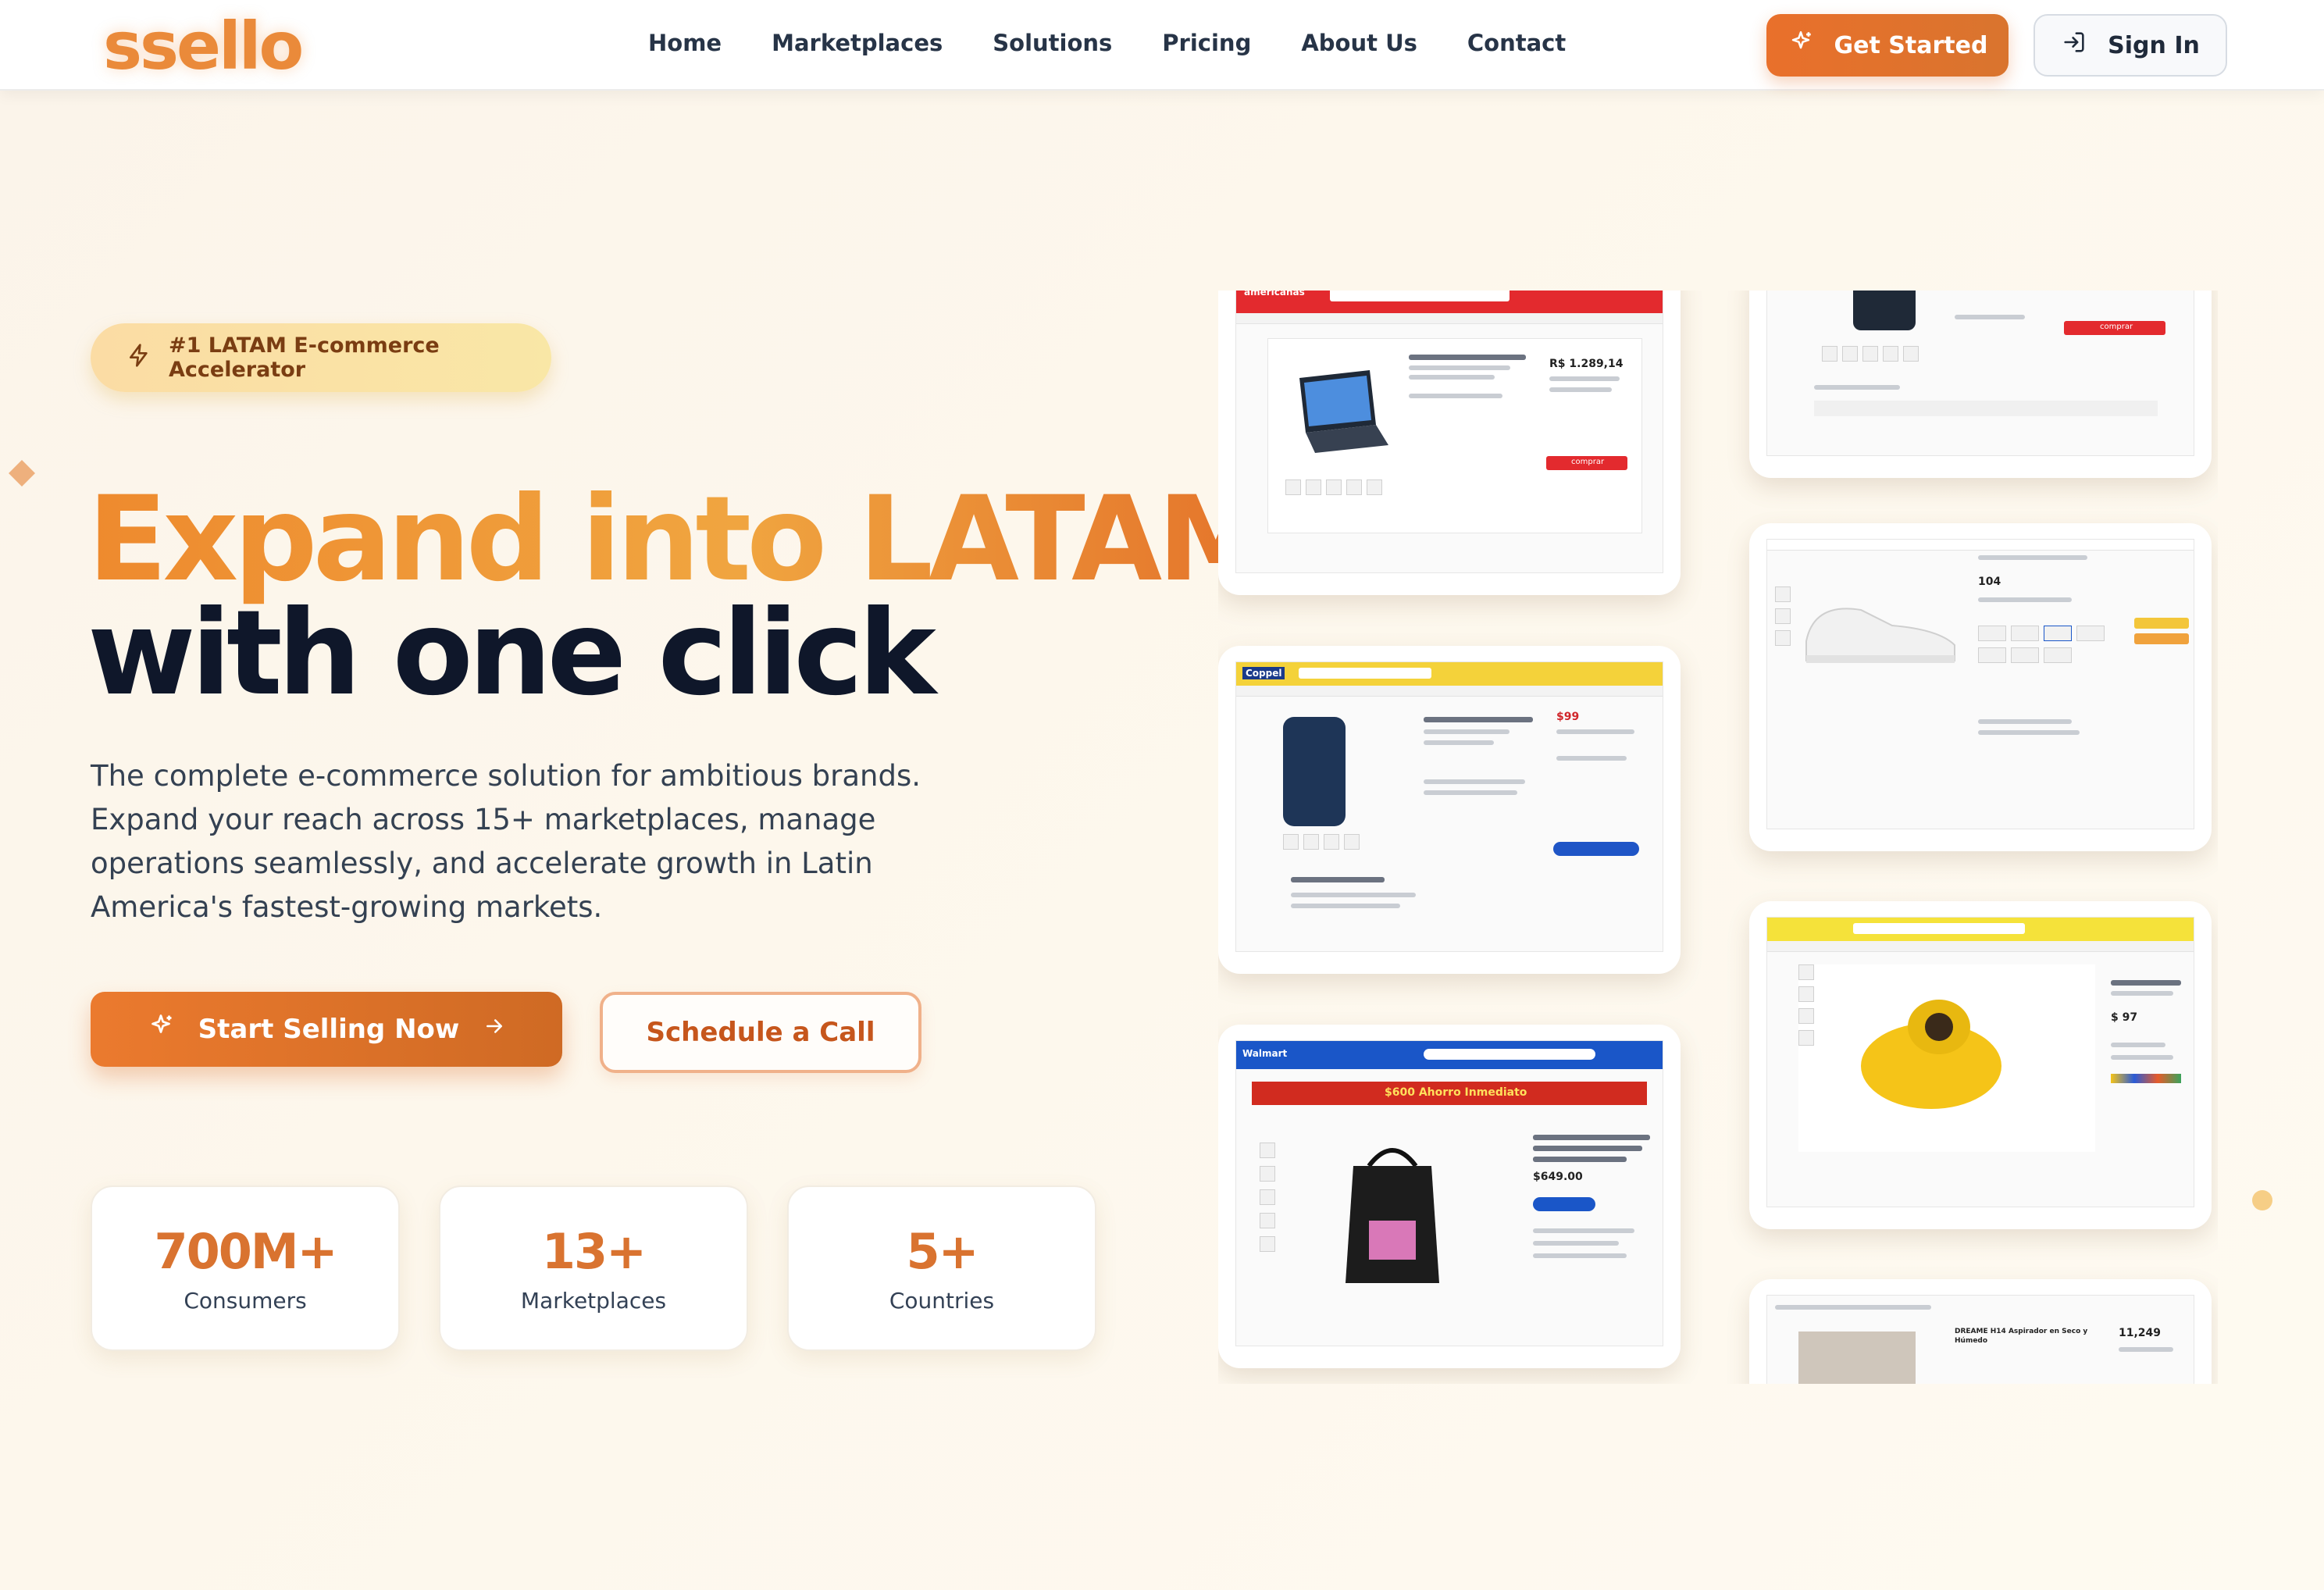 Image resolution: width=2324 pixels, height=1590 pixels. Describe the element at coordinates (1343, 411) in the screenshot. I see `laptop-image` at that location.